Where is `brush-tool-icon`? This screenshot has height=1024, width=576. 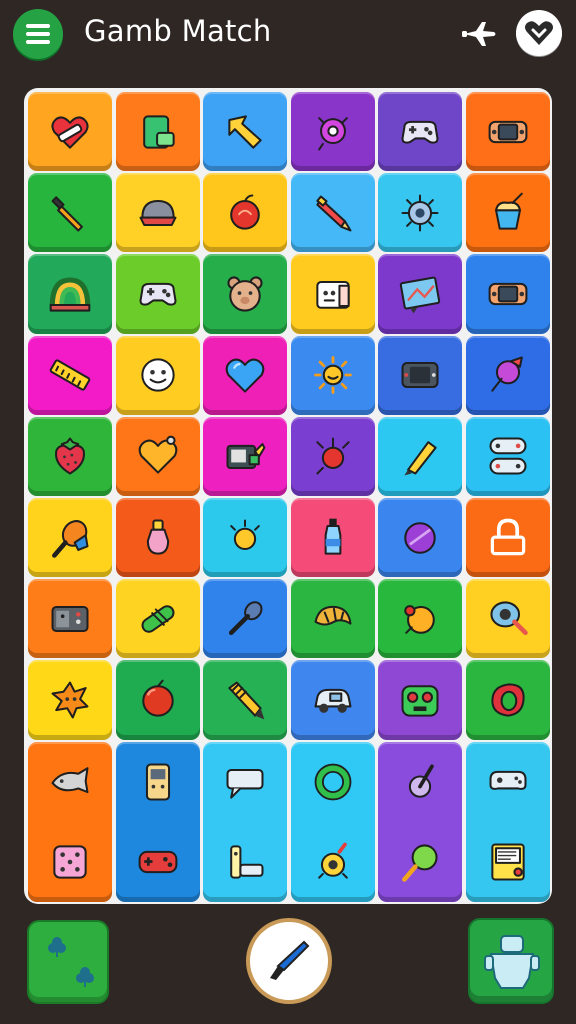 brush-tool-icon is located at coordinates (290, 960).